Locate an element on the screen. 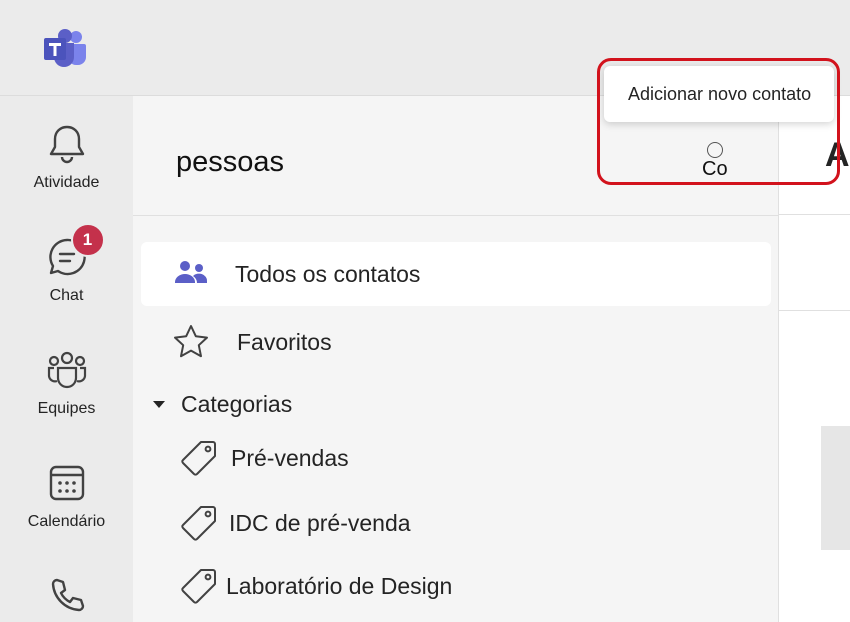 The image size is (850, 622). nav-label-all-contacts: Todos os contatos is located at coordinates (328, 273).